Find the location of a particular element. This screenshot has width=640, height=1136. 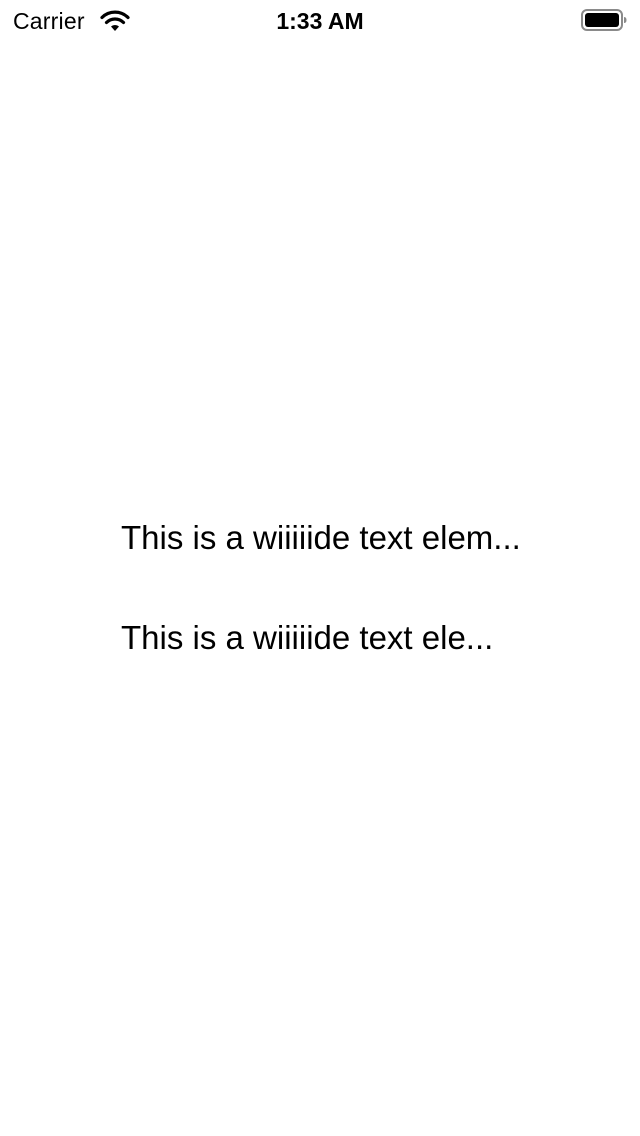

battery-icon is located at coordinates (604, 20).